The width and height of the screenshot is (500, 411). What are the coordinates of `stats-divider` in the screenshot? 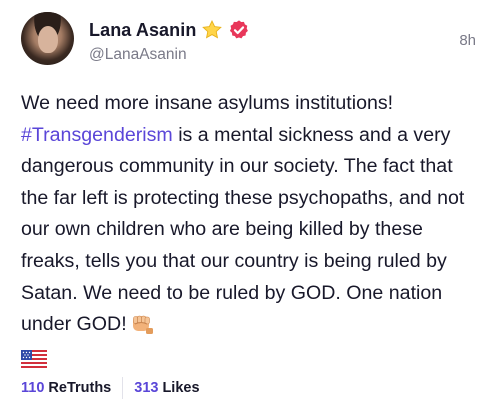 It's located at (123, 388).